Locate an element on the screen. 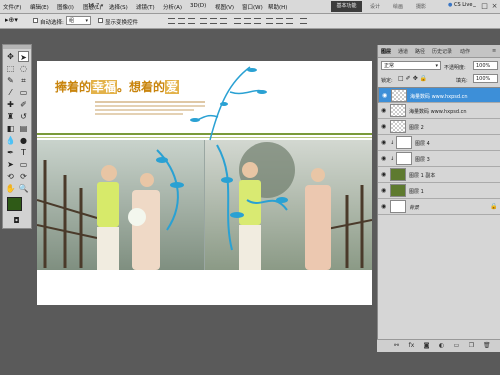 Image resolution: width=500 pixels, height=375 pixels. distribute-top-icon is located at coordinates (237, 21).